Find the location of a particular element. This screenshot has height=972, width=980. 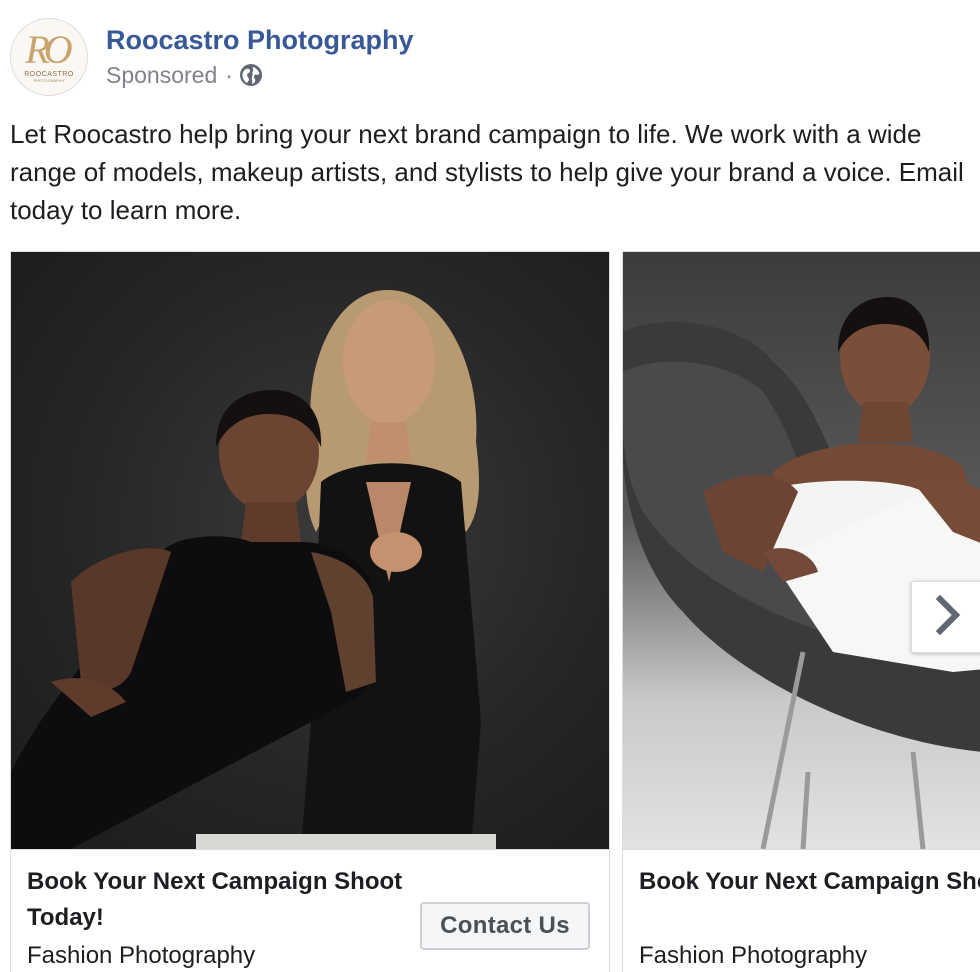

sponsored-label: Sponsored is located at coordinates (161, 75).